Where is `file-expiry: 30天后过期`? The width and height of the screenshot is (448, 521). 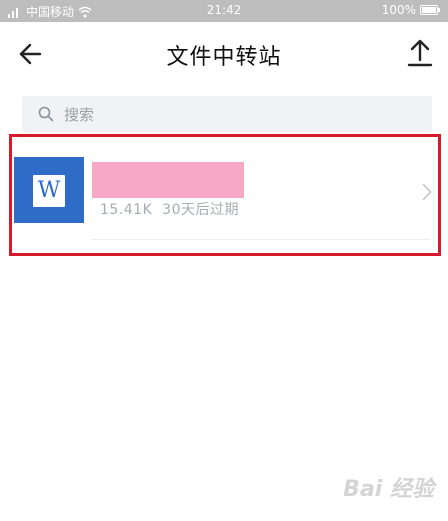
file-expiry: 30天后过期 is located at coordinates (200, 210).